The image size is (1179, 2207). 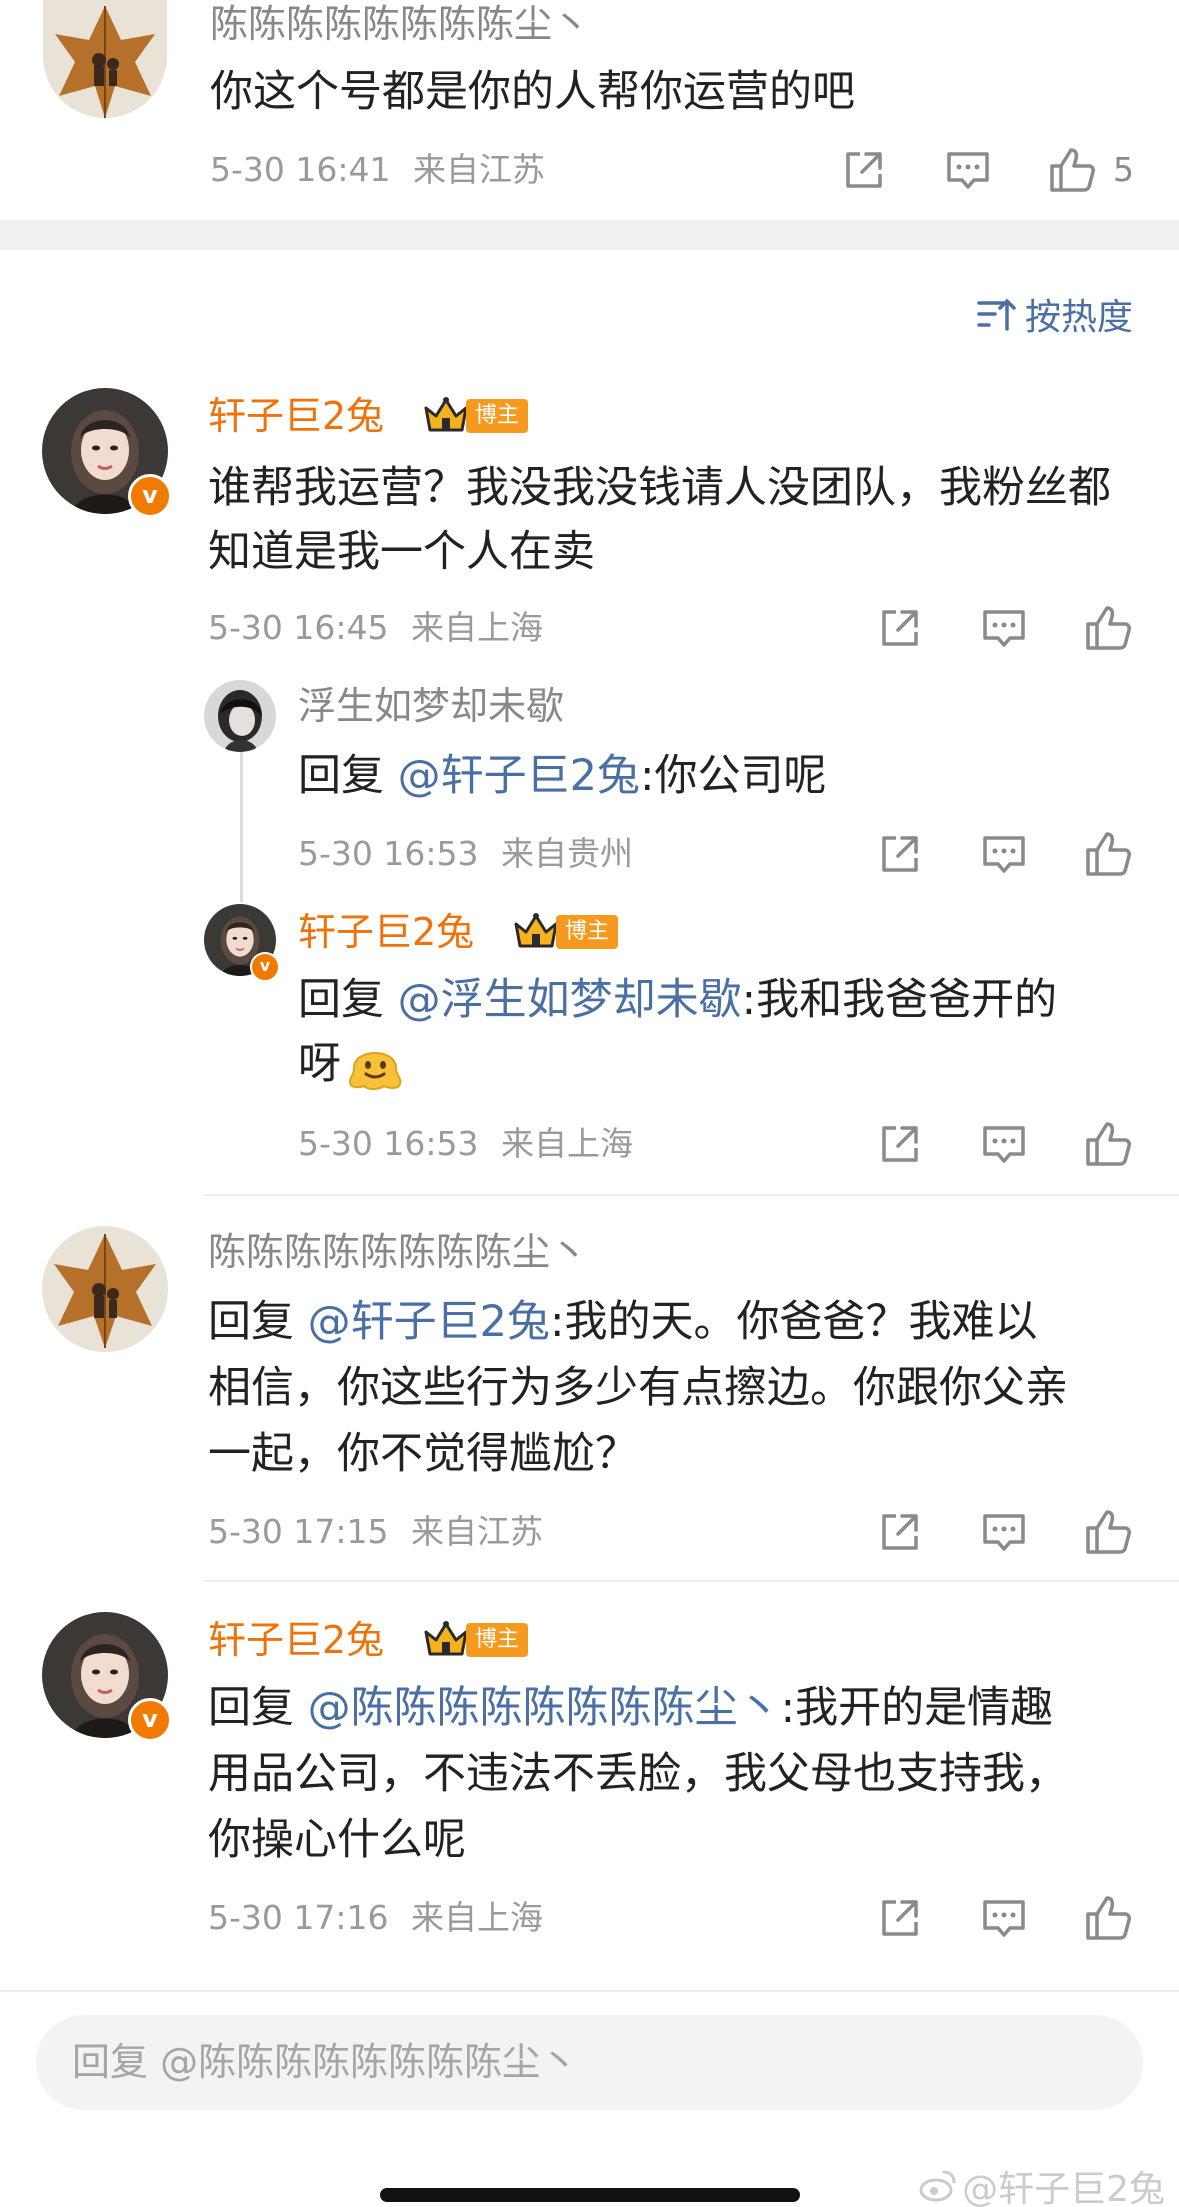 I want to click on reply-body: :我开的是情趣, so click(x=917, y=1708).